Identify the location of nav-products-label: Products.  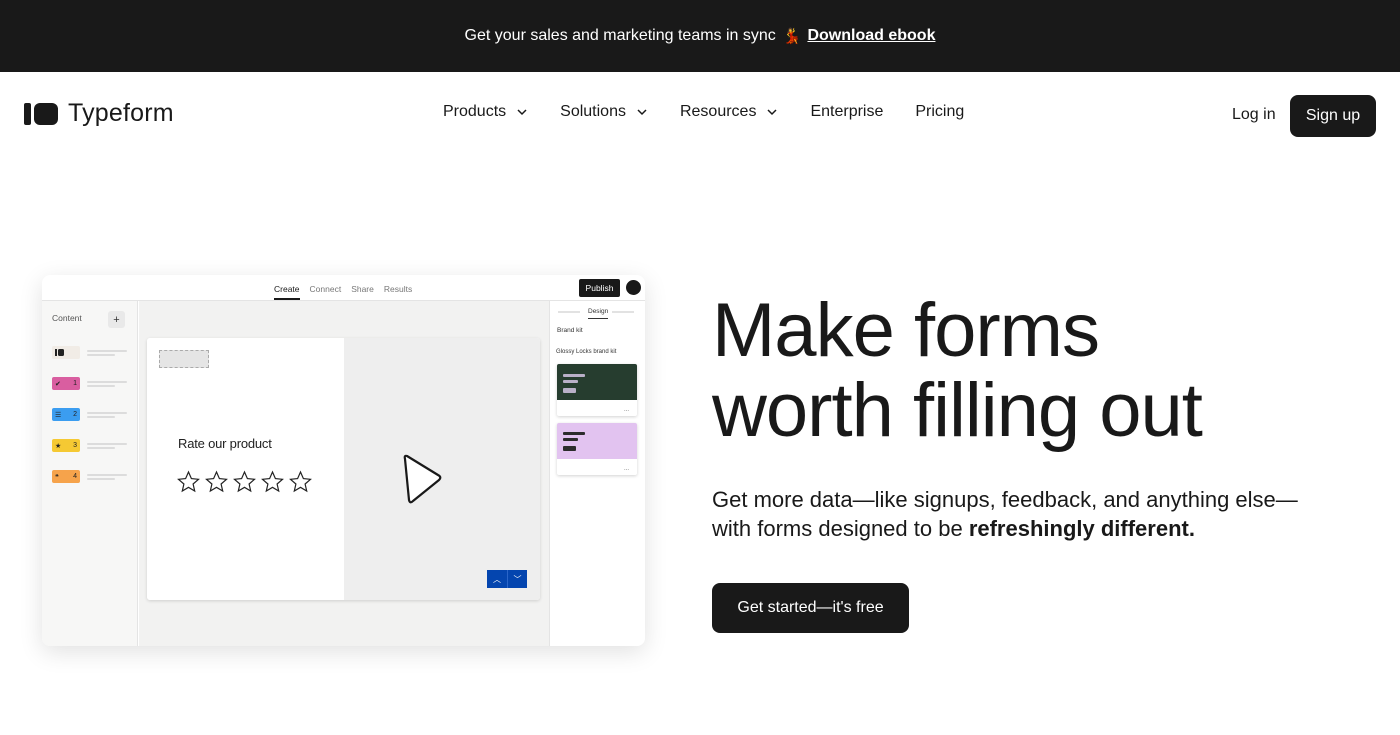
(475, 111).